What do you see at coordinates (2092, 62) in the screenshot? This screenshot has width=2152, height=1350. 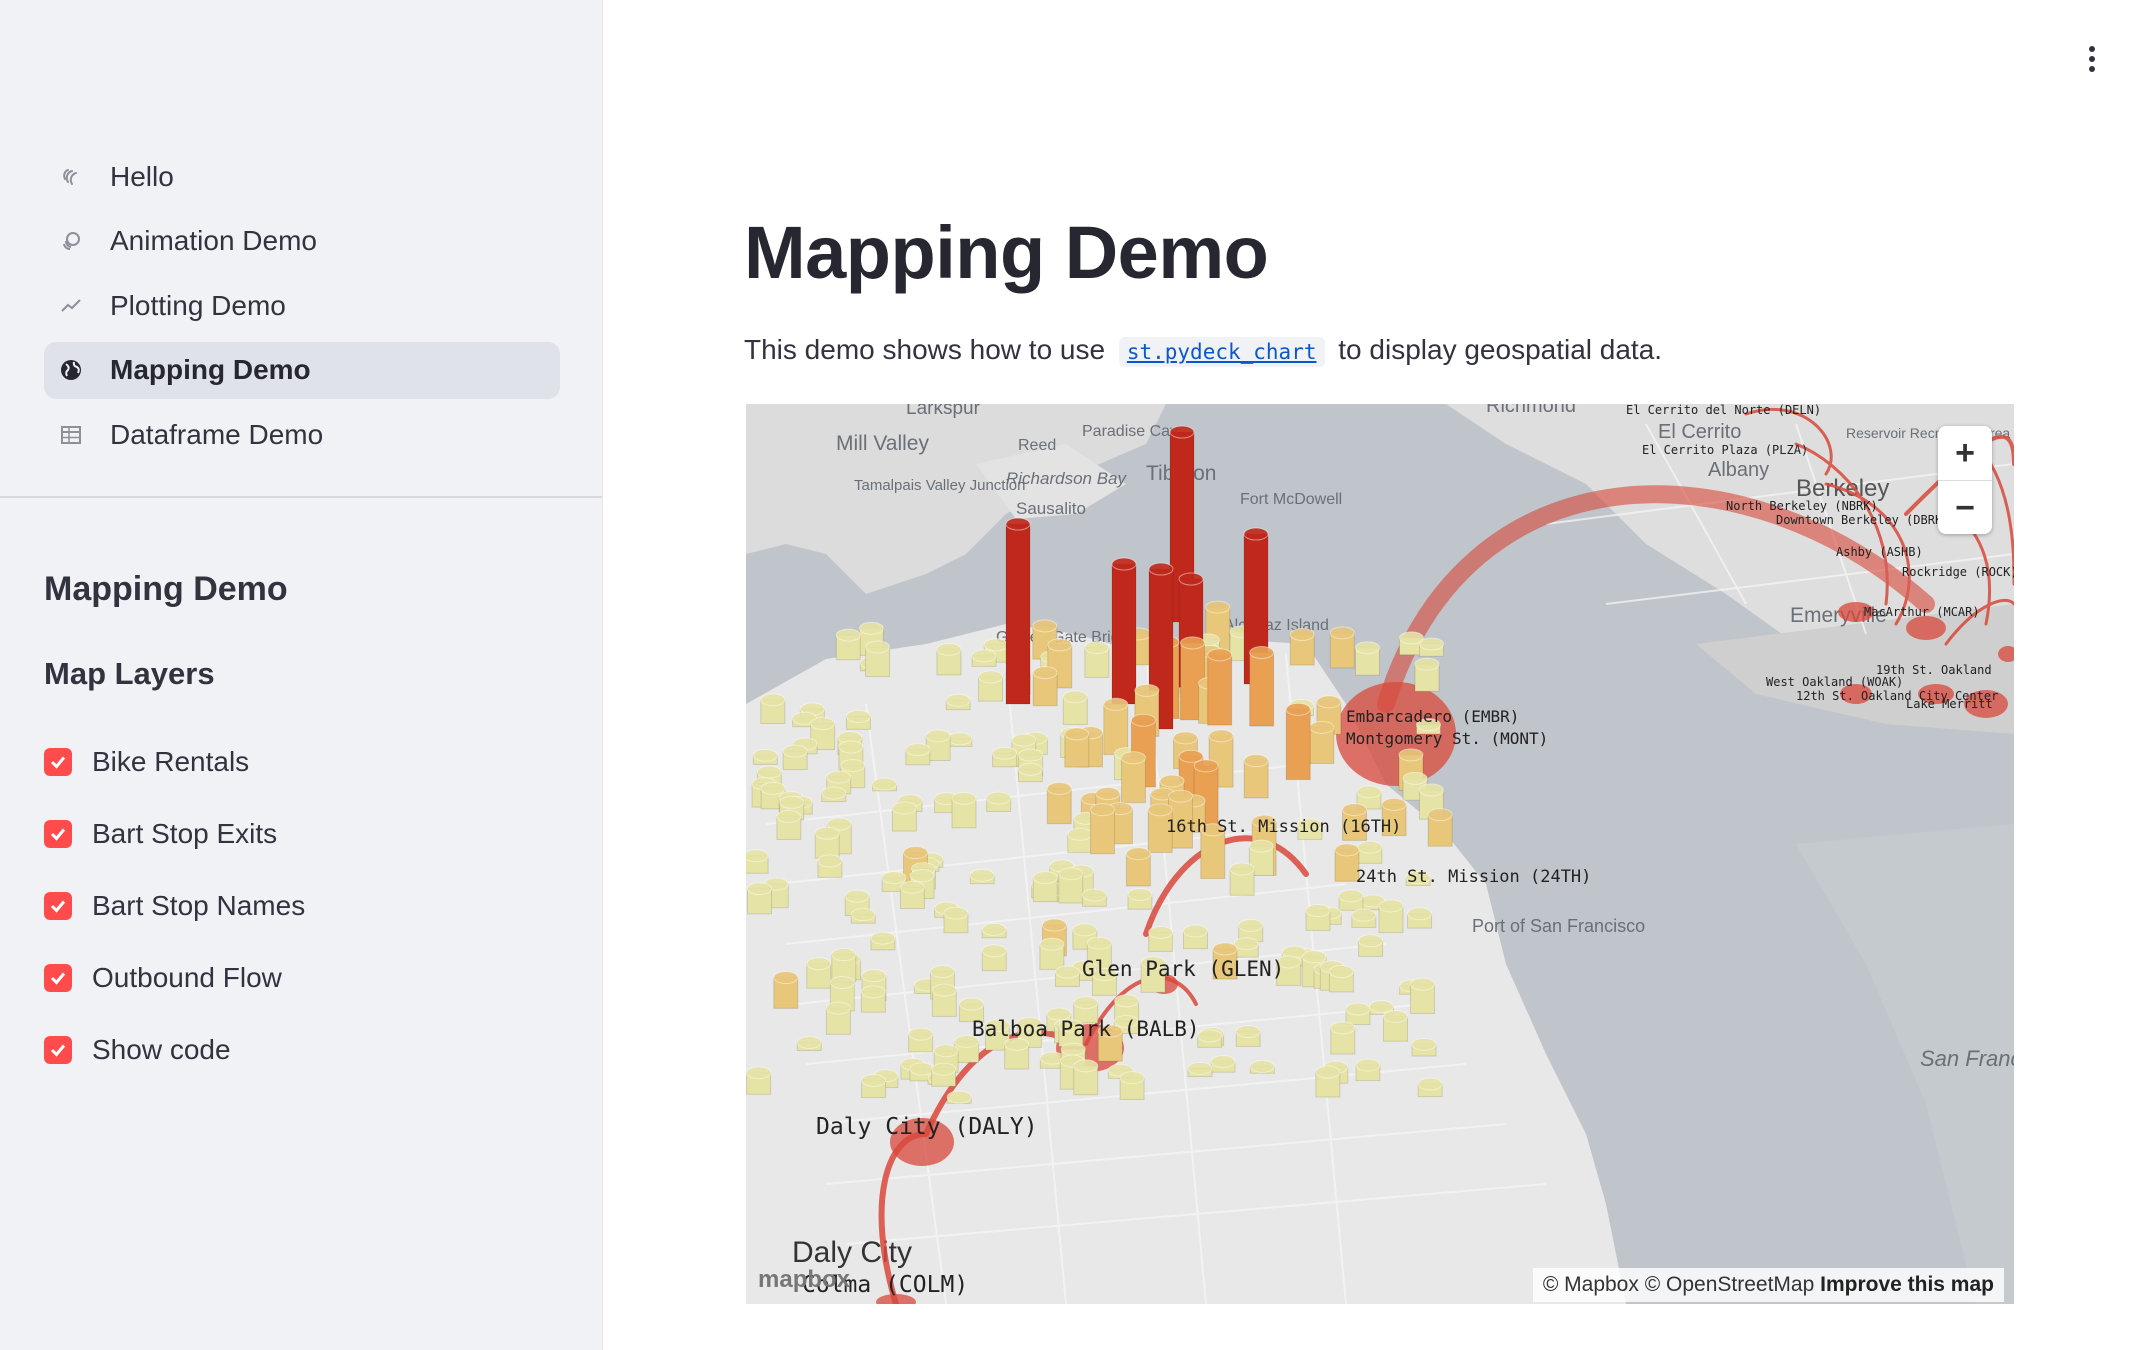 I see `more-menu-icon` at bounding box center [2092, 62].